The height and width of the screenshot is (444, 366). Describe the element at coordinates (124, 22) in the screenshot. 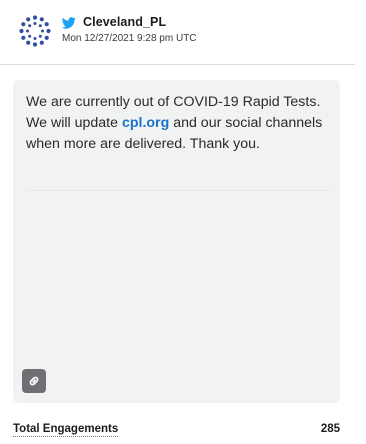

I see `account-handle: Cleveland_PL` at that location.